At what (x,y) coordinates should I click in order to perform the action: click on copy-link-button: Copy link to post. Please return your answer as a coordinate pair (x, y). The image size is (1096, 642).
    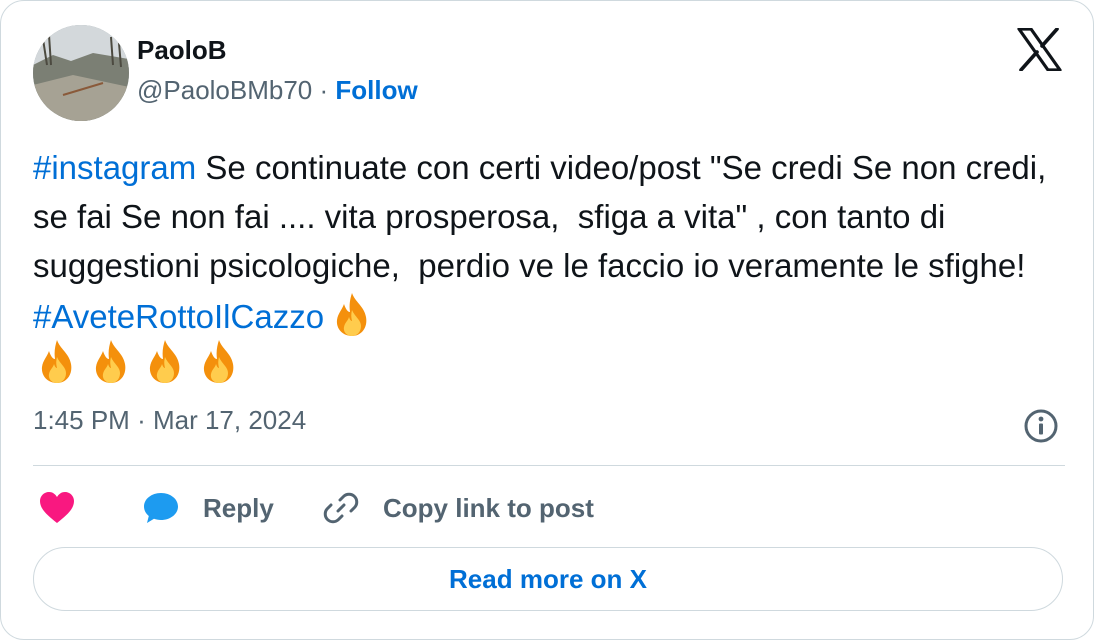
    Looking at the image, I should click on (458, 508).